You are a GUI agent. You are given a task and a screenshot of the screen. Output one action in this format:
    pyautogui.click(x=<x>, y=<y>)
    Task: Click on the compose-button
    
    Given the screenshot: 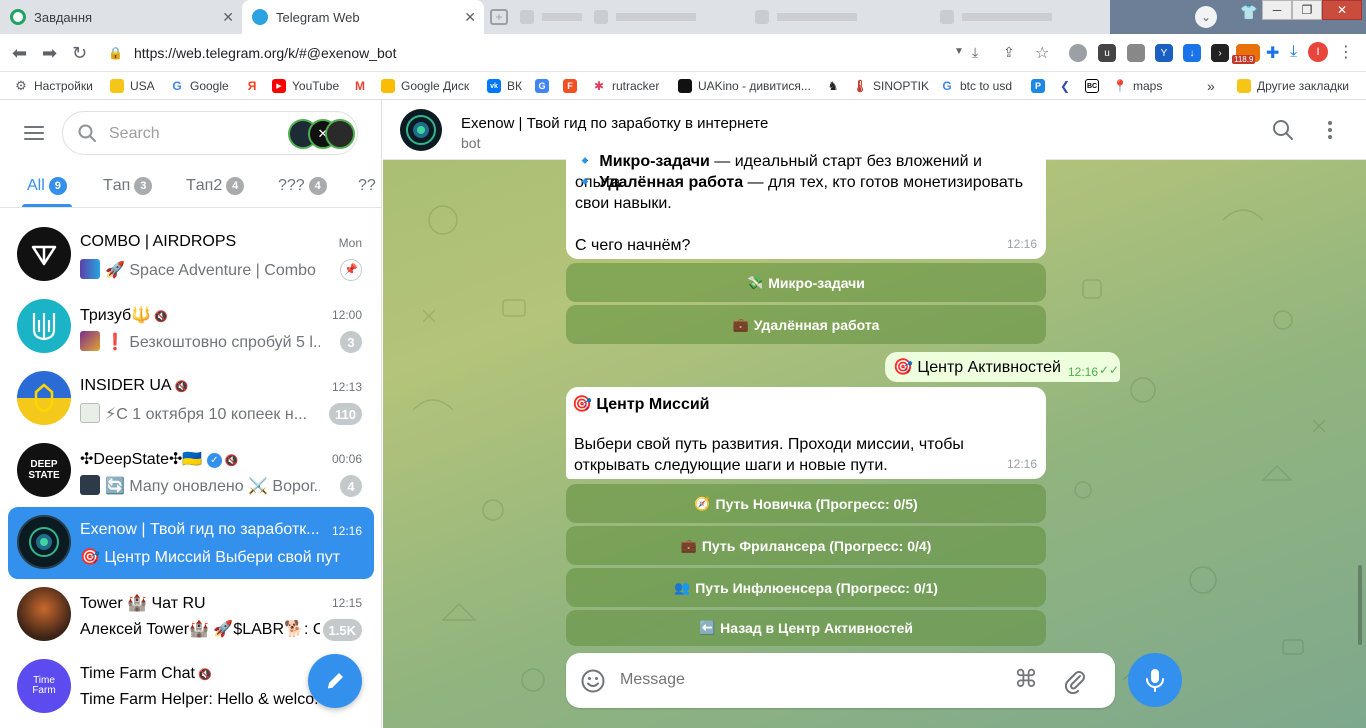 What is the action you would take?
    pyautogui.click(x=335, y=681)
    